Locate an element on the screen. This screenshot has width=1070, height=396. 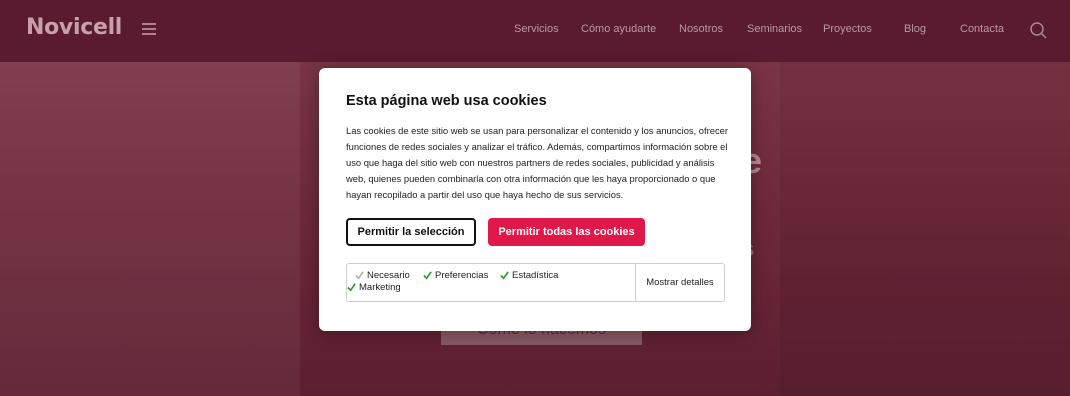
pref-marketing: Marketing is located at coordinates (374, 287).